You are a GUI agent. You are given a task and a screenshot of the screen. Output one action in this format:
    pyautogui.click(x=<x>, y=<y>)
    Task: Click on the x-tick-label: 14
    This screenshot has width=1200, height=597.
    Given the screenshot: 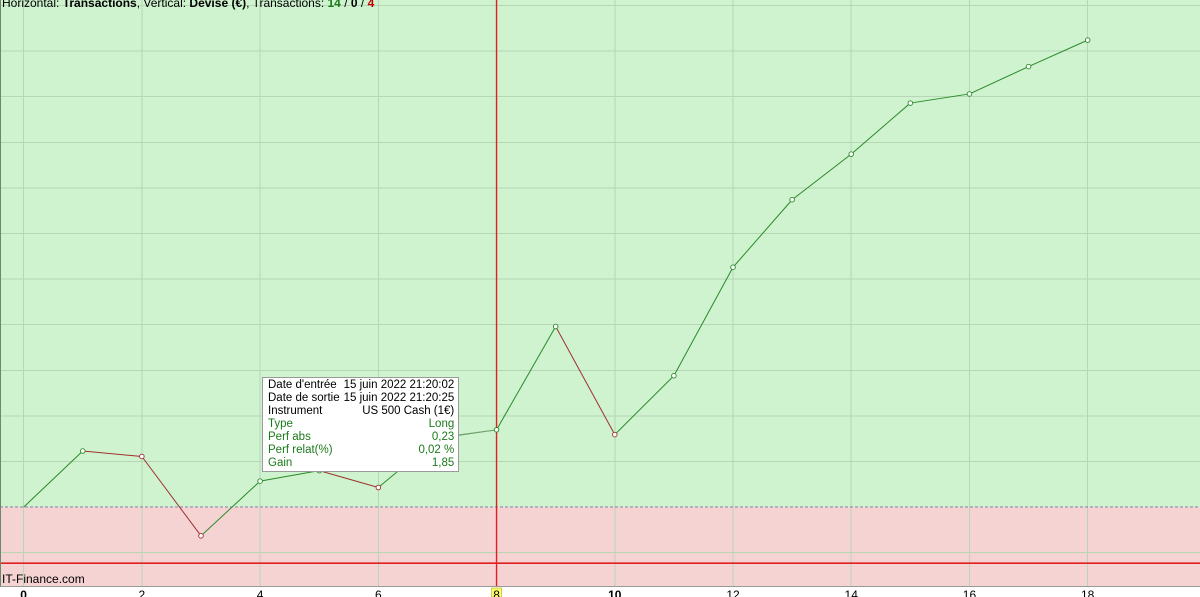 What is the action you would take?
    pyautogui.click(x=852, y=592)
    